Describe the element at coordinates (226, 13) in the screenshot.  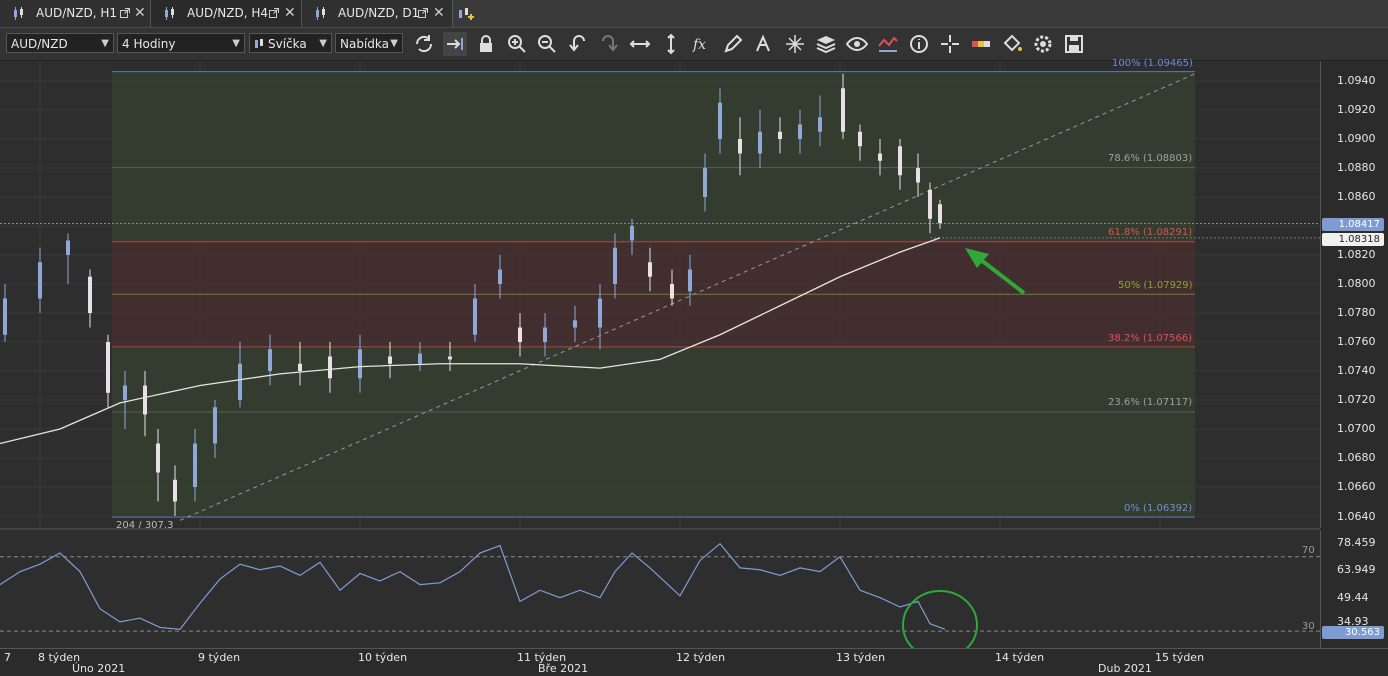
I see `tab-audnzd-h4: AUD/NZD, H4 ✕` at that location.